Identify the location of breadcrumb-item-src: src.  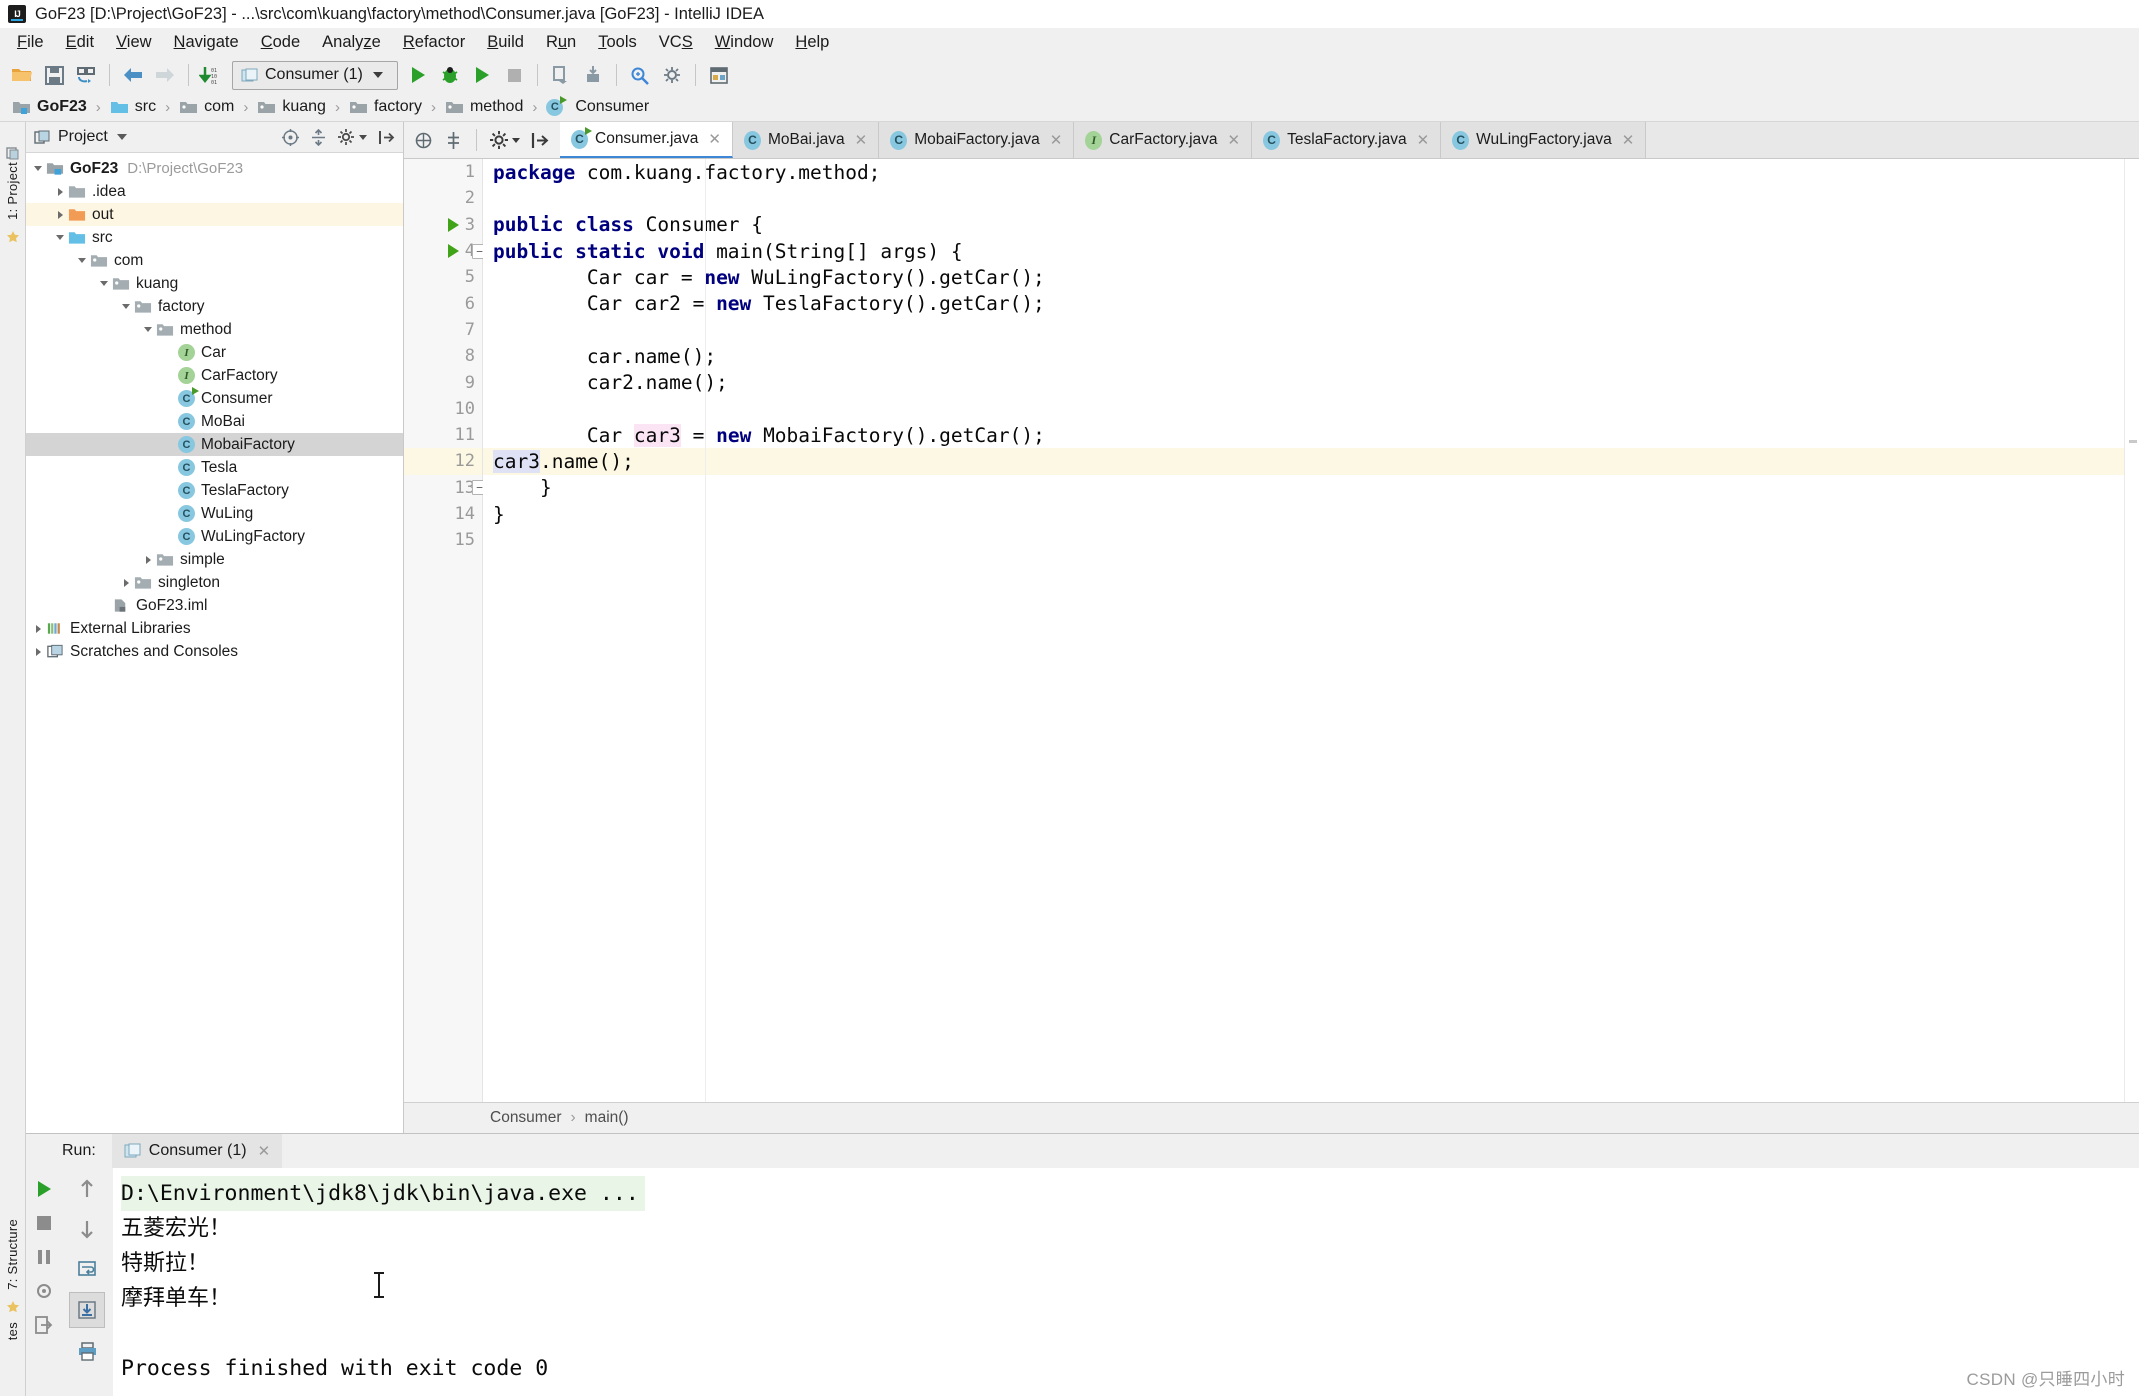
(133, 107).